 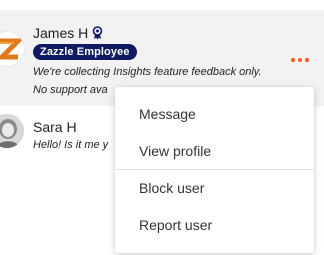 What do you see at coordinates (85, 52) in the screenshot?
I see `employee-badge: Zazzle Employee` at bounding box center [85, 52].